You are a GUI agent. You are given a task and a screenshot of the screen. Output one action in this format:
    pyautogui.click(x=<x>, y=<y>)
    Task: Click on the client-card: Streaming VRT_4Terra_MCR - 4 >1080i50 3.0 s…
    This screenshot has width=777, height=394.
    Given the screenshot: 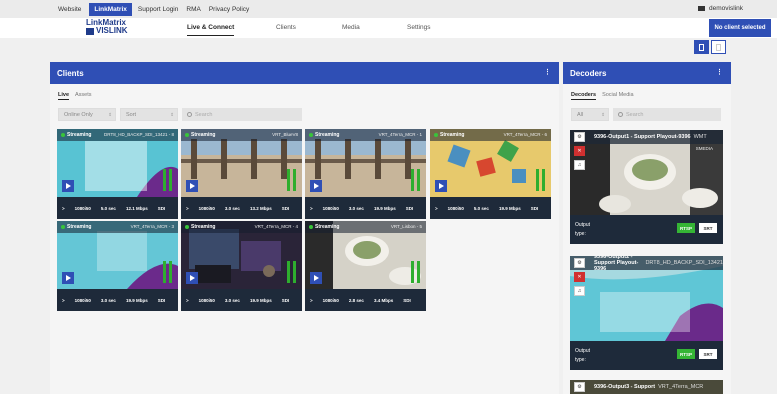 What is the action you would take?
    pyautogui.click(x=241, y=266)
    